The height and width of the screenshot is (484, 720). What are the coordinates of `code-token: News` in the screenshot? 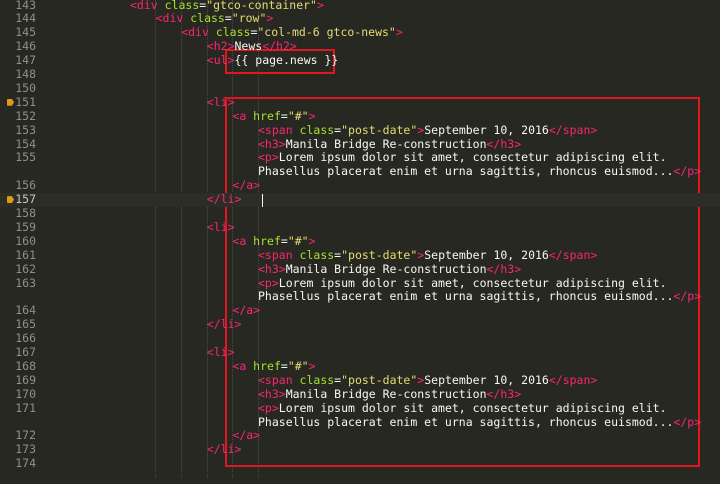 It's located at (248, 46).